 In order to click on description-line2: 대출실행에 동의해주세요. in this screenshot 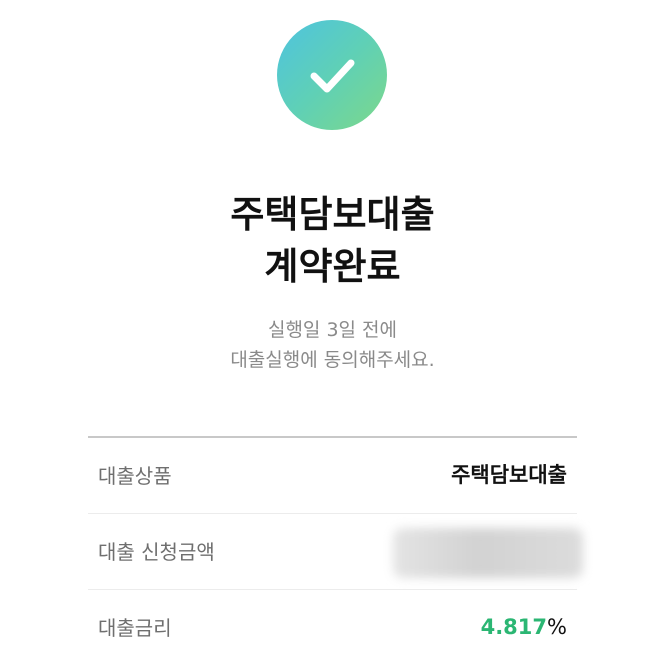, I will do `click(332, 360)`.